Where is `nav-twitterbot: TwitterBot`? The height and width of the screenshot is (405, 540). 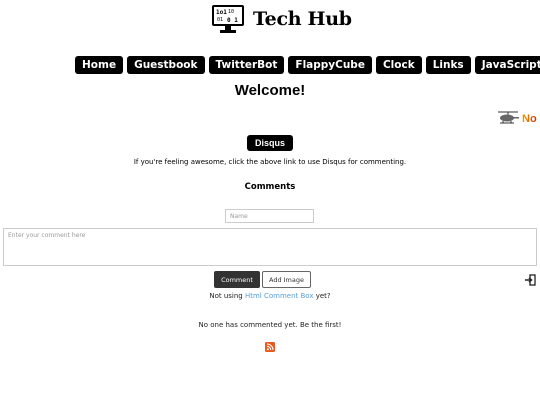 nav-twitterbot: TwitterBot is located at coordinates (246, 65).